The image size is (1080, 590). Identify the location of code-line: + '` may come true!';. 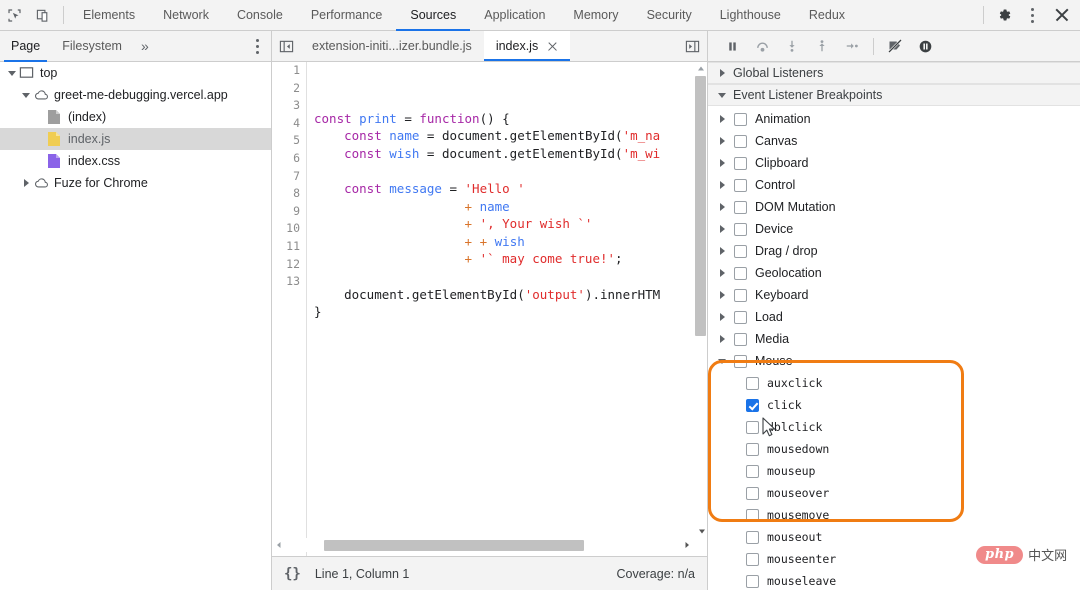
(507, 259).